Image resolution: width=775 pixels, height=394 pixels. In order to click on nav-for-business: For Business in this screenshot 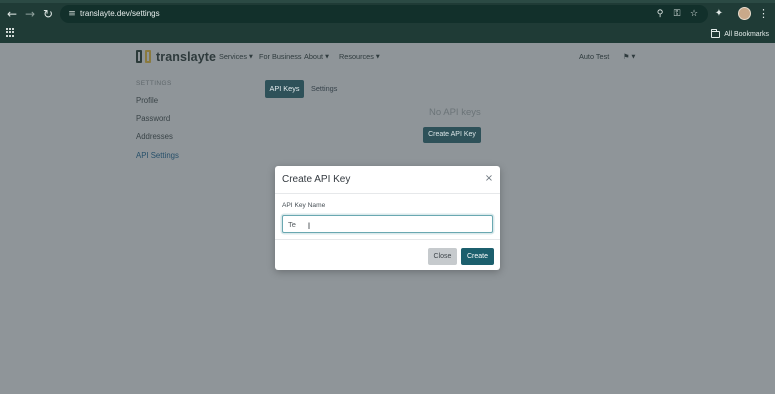, I will do `click(280, 57)`.